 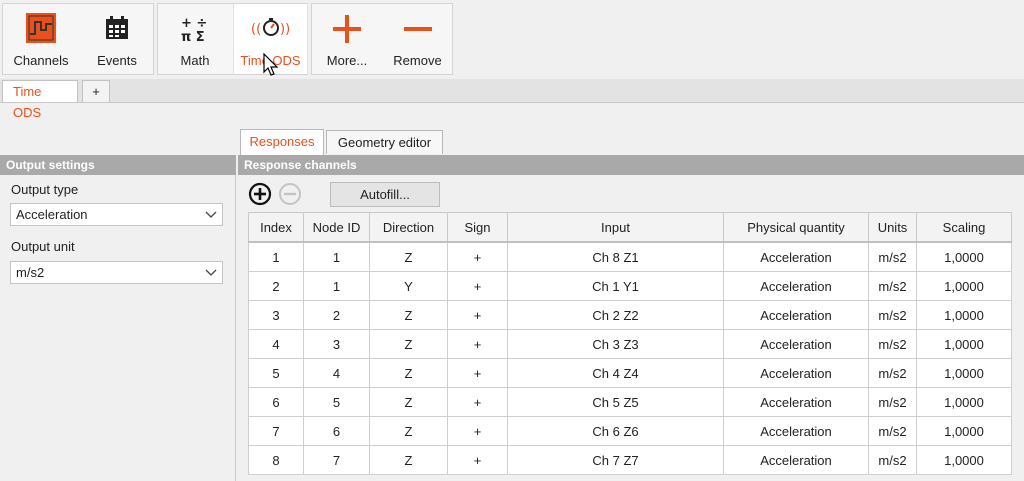 What do you see at coordinates (408, 227) in the screenshot?
I see `column-header-direction: Direction` at bounding box center [408, 227].